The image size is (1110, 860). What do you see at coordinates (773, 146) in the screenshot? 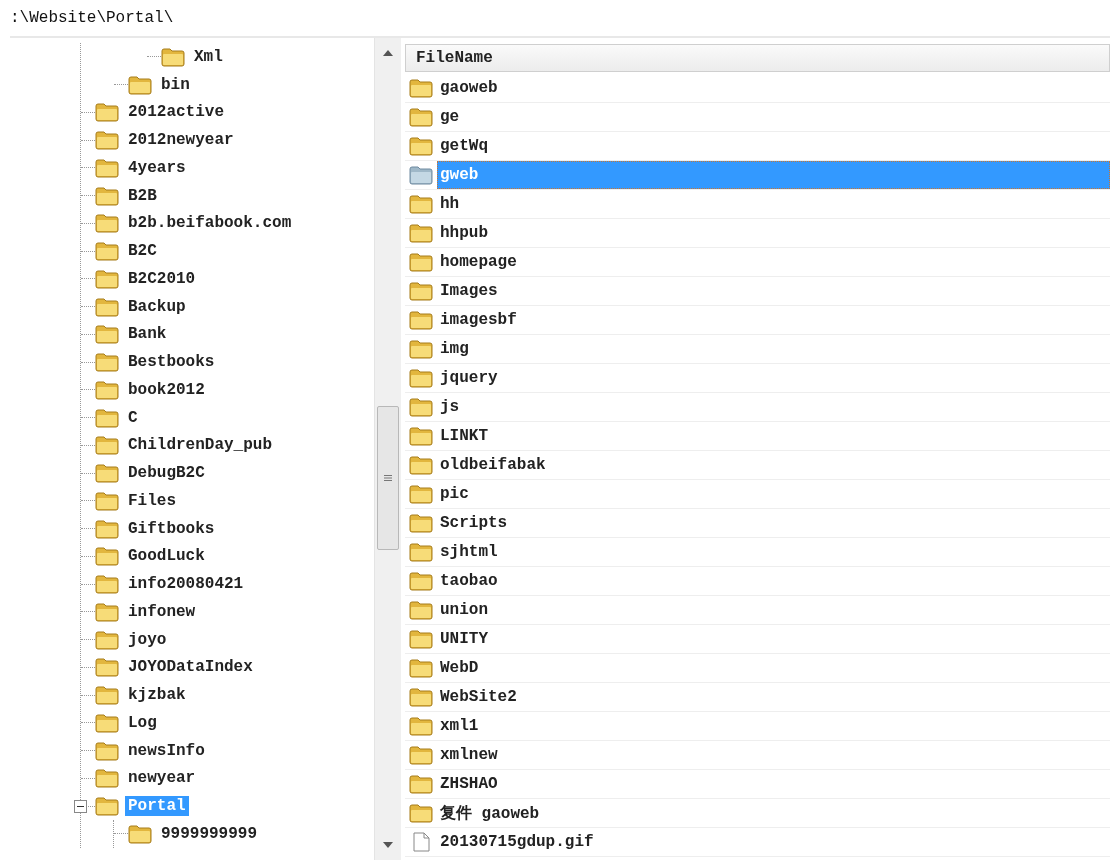
I see `file-name: getWq` at bounding box center [773, 146].